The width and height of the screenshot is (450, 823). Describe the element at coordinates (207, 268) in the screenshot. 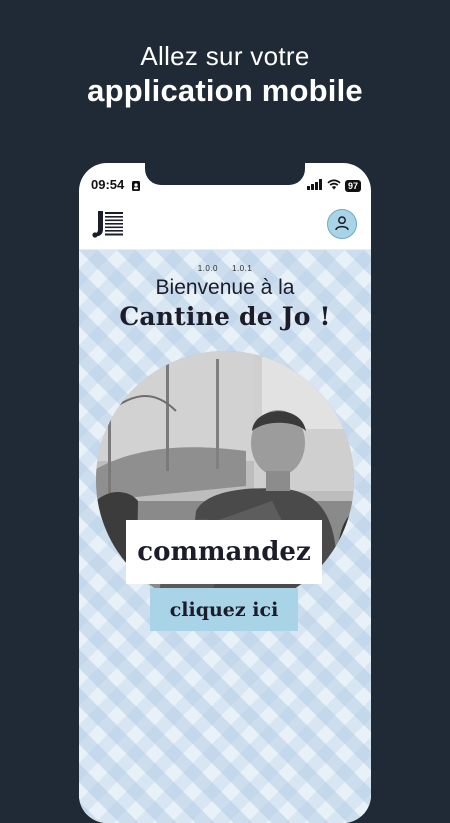

I see `version-label: 1.0.0` at that location.